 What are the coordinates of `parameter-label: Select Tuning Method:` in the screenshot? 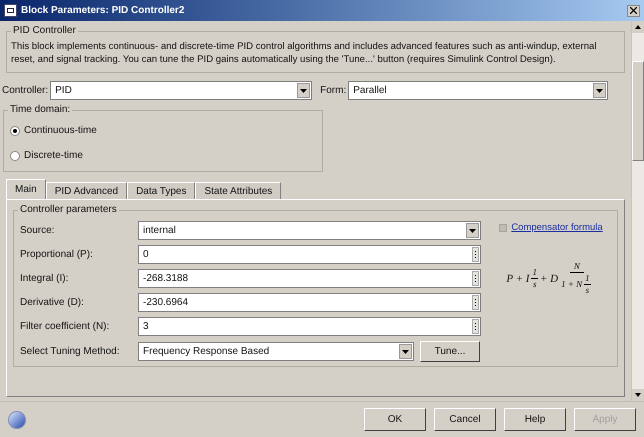 It's located at (70, 352).